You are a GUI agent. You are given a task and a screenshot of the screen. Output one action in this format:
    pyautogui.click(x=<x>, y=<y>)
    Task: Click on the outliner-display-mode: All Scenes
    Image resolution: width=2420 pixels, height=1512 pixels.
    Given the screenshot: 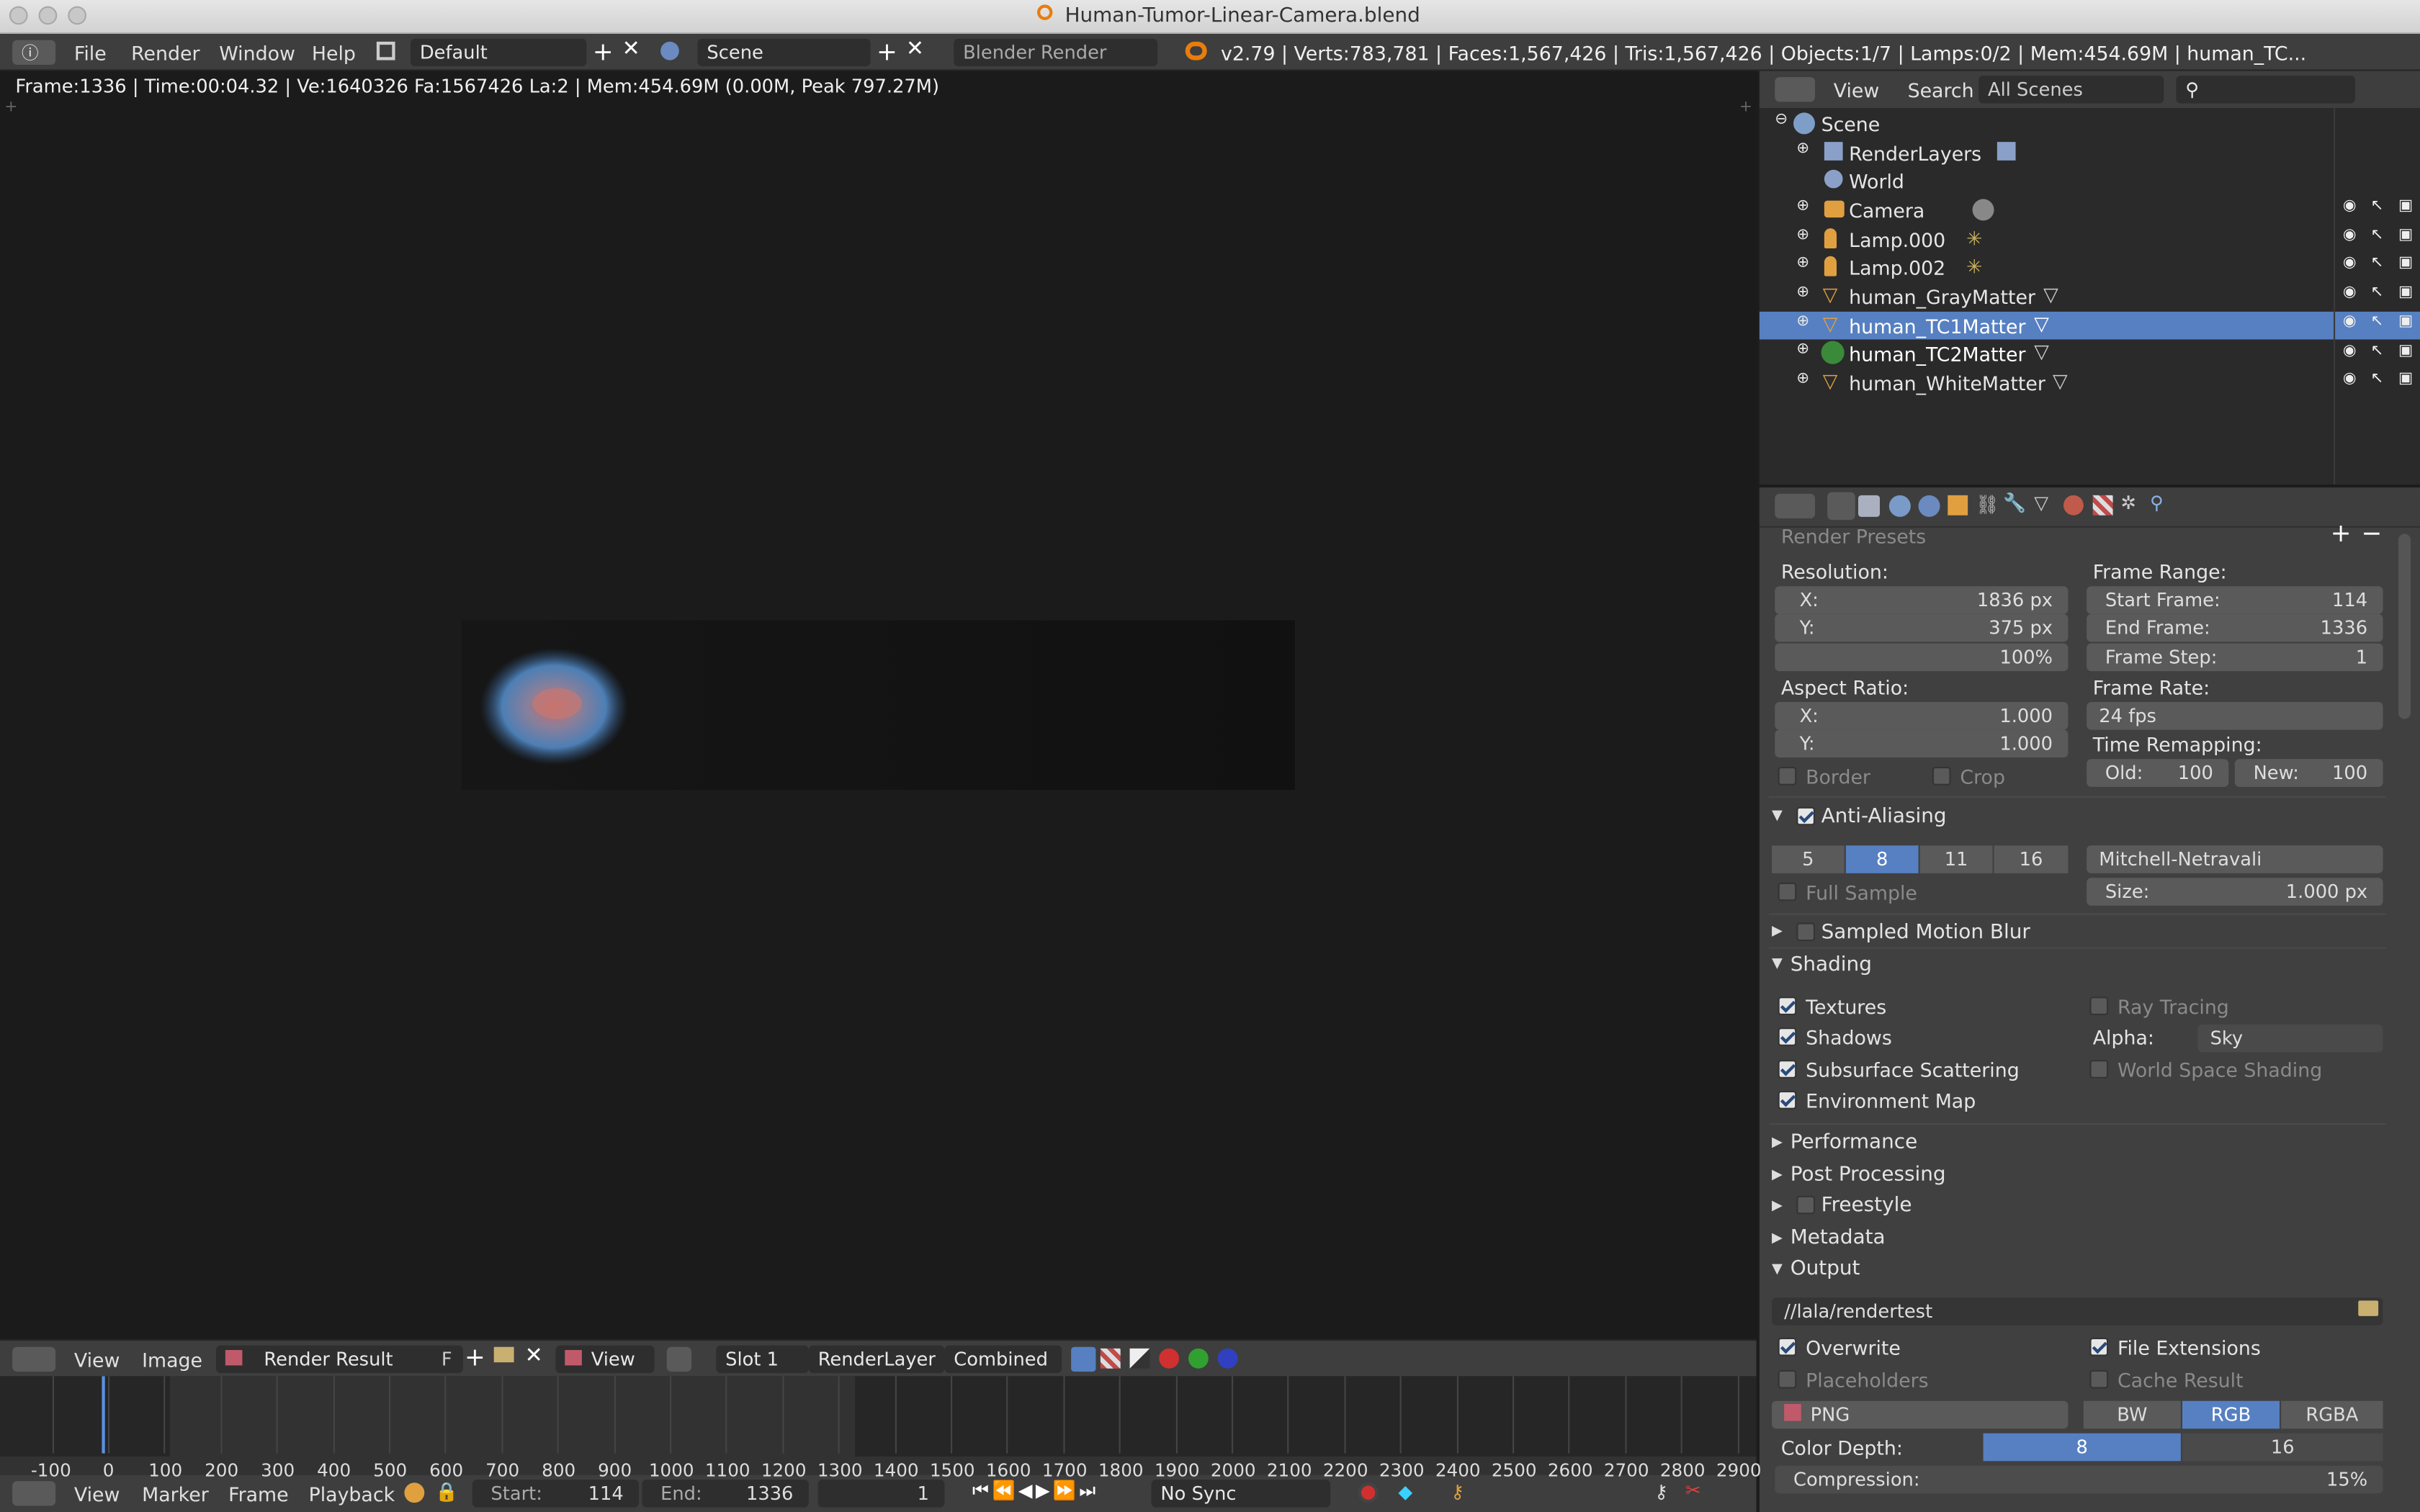 What is the action you would take?
    pyautogui.click(x=2071, y=90)
    